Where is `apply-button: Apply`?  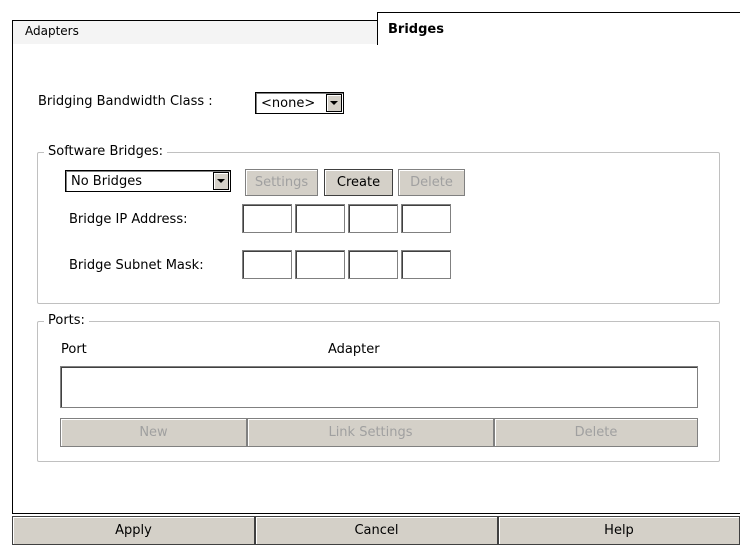
apply-button: Apply is located at coordinates (133, 530).